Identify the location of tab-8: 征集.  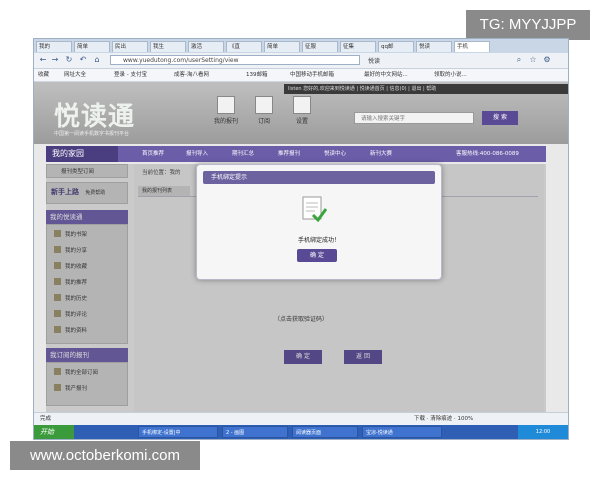
(358, 46).